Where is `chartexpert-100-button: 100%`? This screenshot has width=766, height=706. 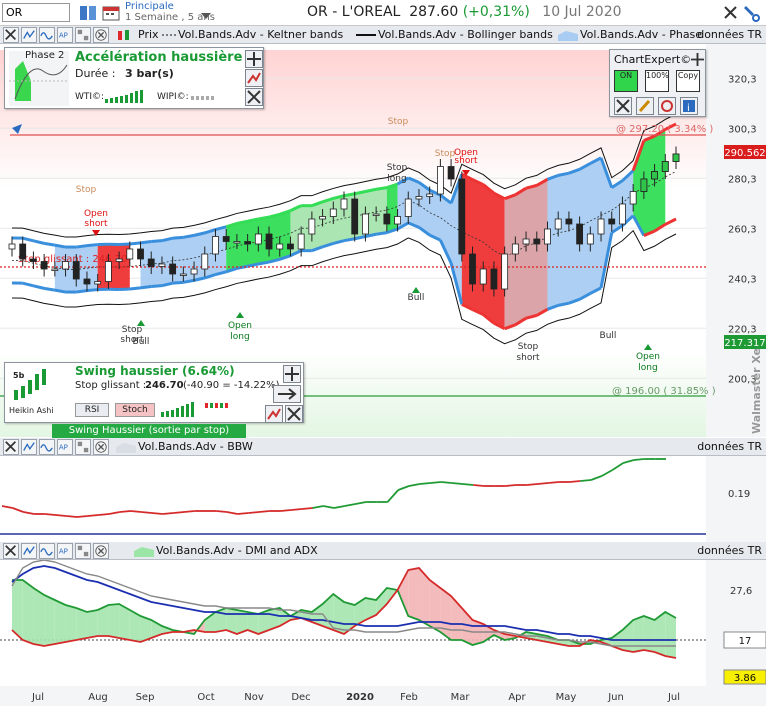 chartexpert-100-button: 100% is located at coordinates (657, 81).